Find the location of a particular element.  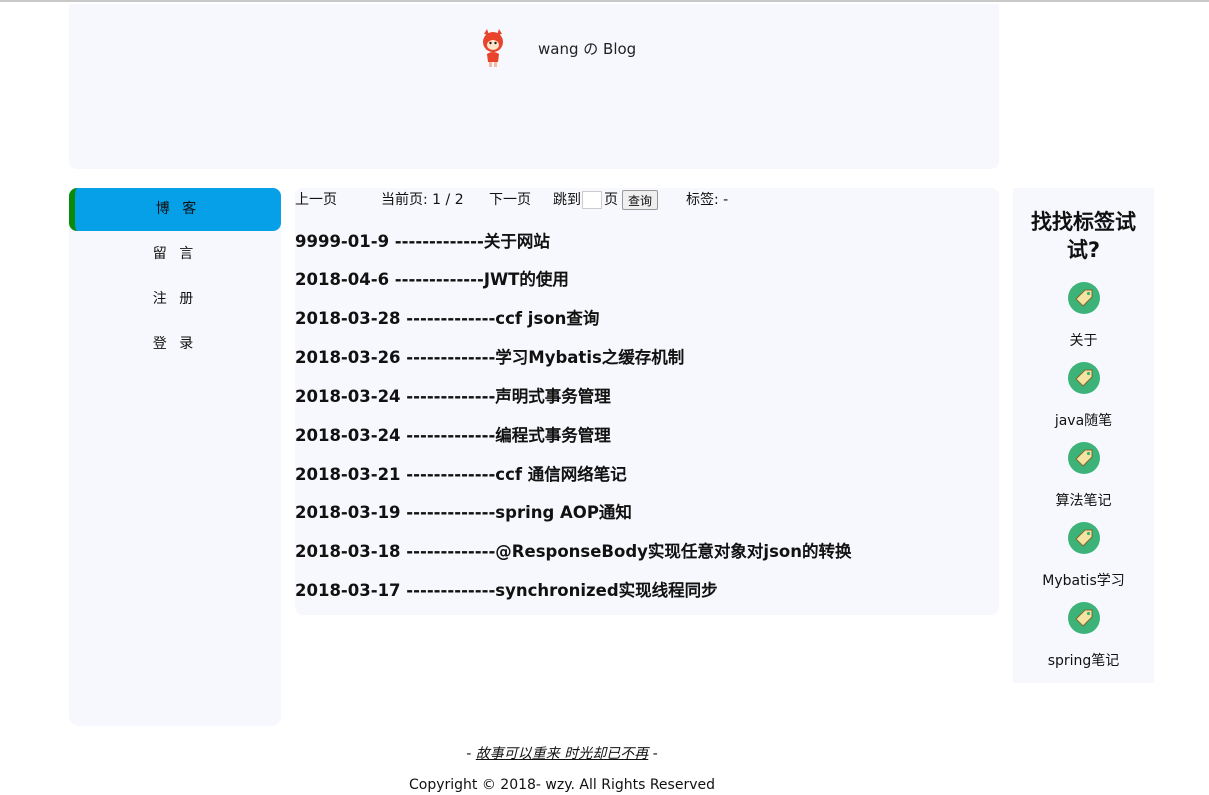

tag-link: 算法笔记 is located at coordinates (1083, 500).